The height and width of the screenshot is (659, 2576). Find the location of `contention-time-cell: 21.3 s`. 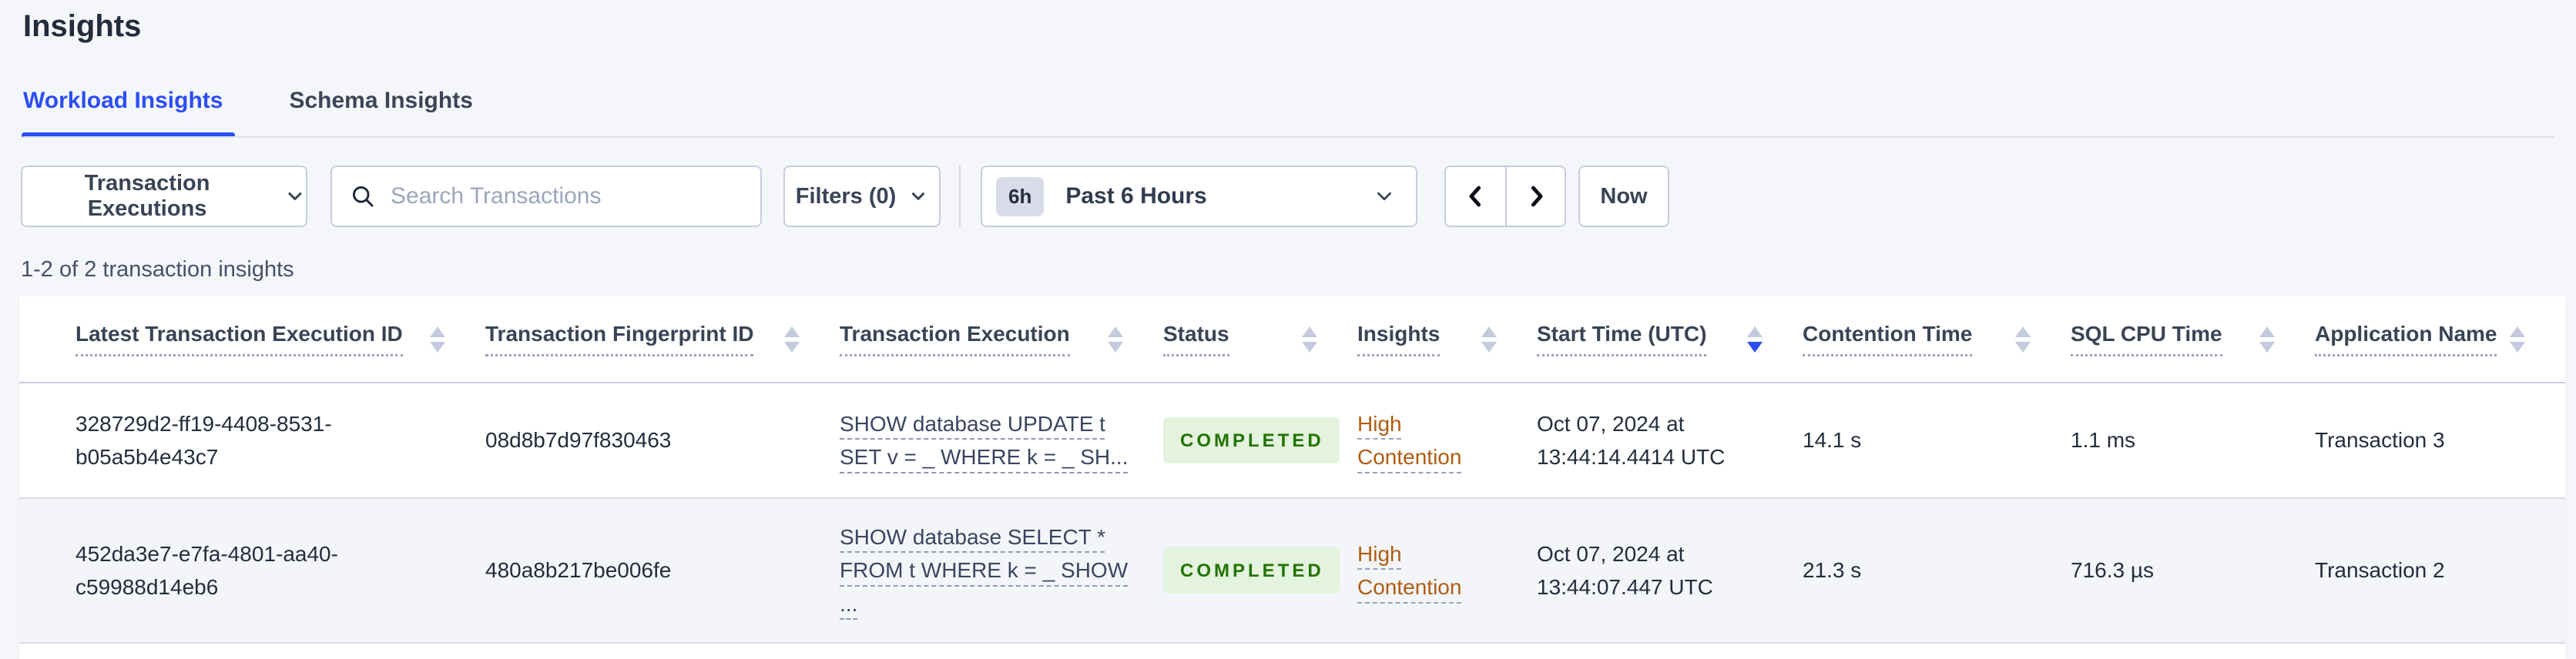

contention-time-cell: 21.3 s is located at coordinates (1832, 570).